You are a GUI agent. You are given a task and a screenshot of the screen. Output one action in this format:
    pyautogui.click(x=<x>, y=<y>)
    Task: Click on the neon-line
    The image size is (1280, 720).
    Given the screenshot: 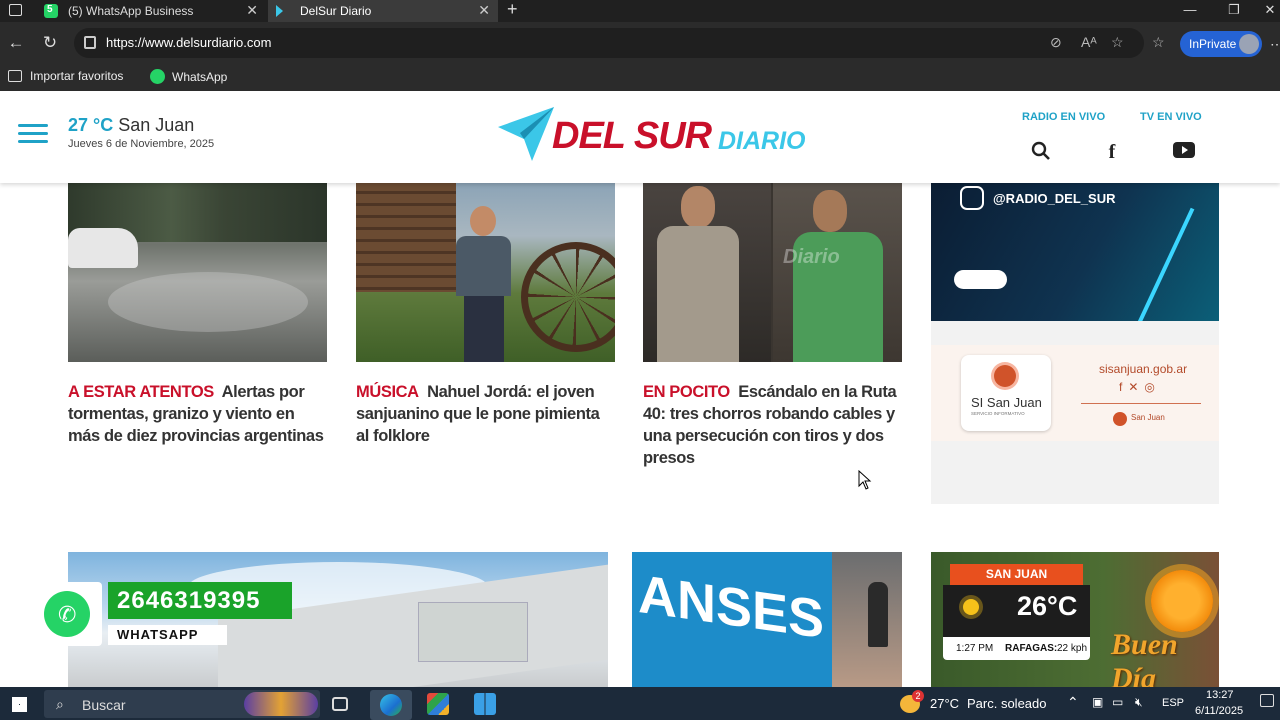 What is the action you would take?
    pyautogui.click(x=1163, y=264)
    